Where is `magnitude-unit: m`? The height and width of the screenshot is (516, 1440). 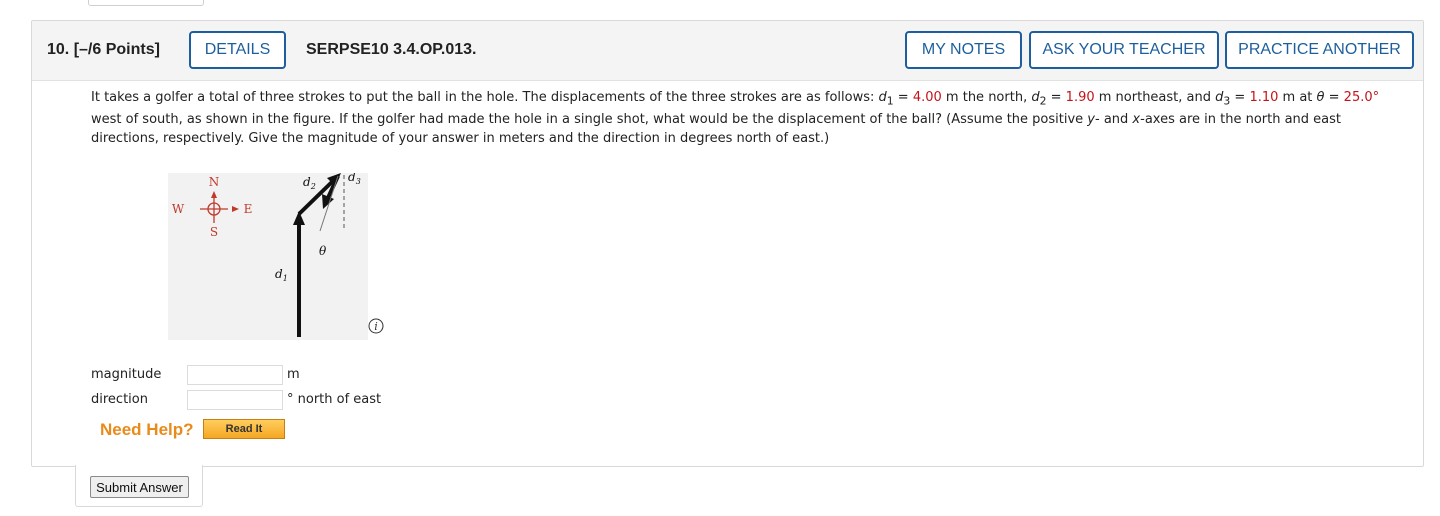
magnitude-unit: m is located at coordinates (293, 374).